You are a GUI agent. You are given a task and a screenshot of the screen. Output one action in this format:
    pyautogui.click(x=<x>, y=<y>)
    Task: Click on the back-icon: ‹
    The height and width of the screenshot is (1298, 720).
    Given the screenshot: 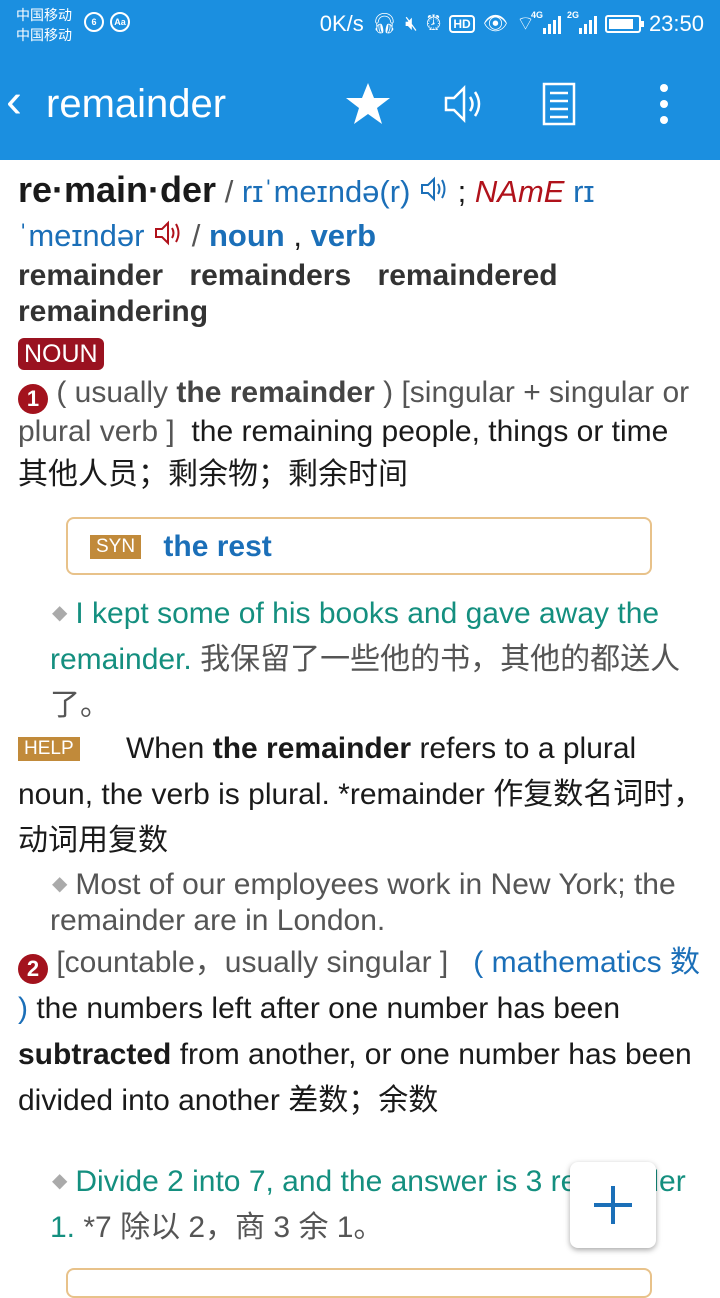 What is the action you would take?
    pyautogui.click(x=14, y=102)
    